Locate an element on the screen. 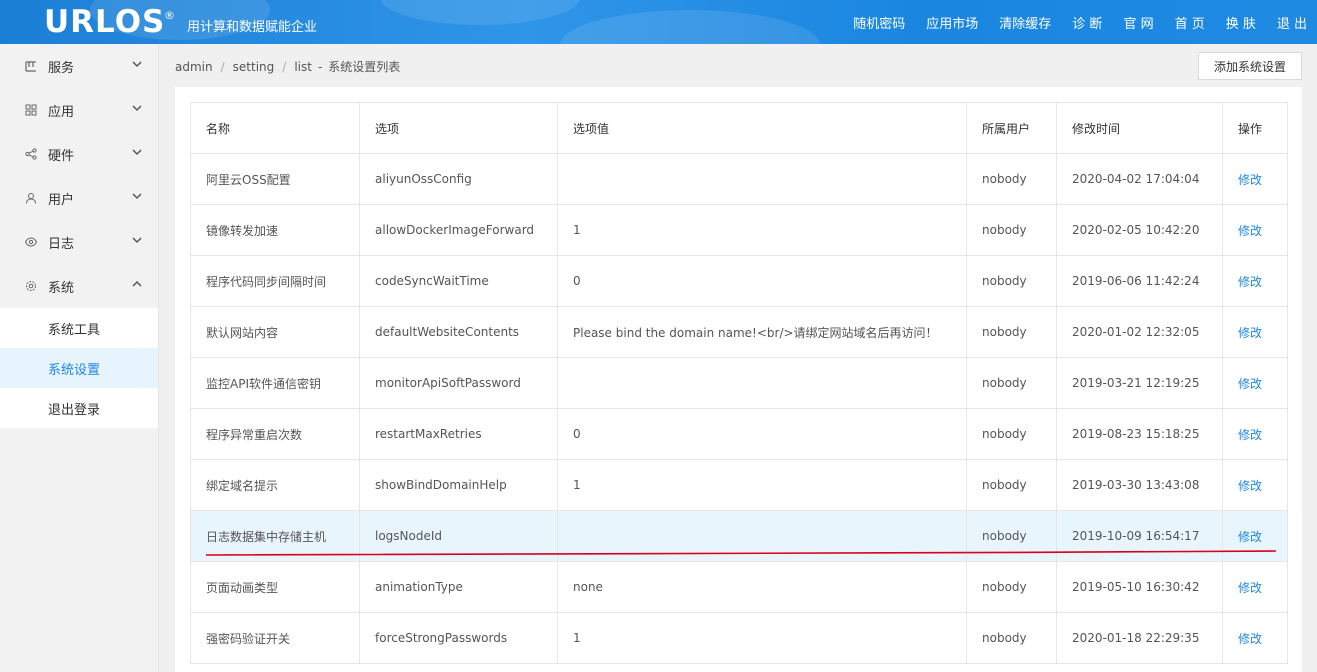 This screenshot has width=1317, height=672. sidebar-item-label: 应用 is located at coordinates (61, 112).